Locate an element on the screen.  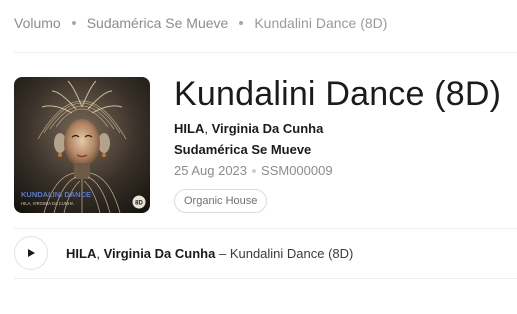
release-date: 25 Aug 2023 is located at coordinates (211, 170).